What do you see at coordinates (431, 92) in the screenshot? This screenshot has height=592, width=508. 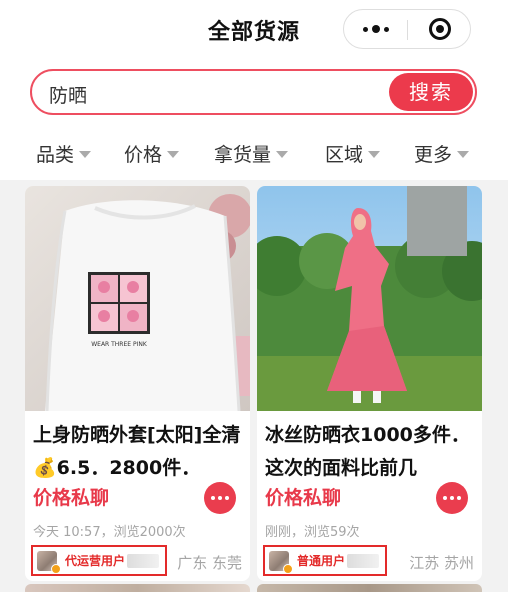 I see `search-button: 搜索` at bounding box center [431, 92].